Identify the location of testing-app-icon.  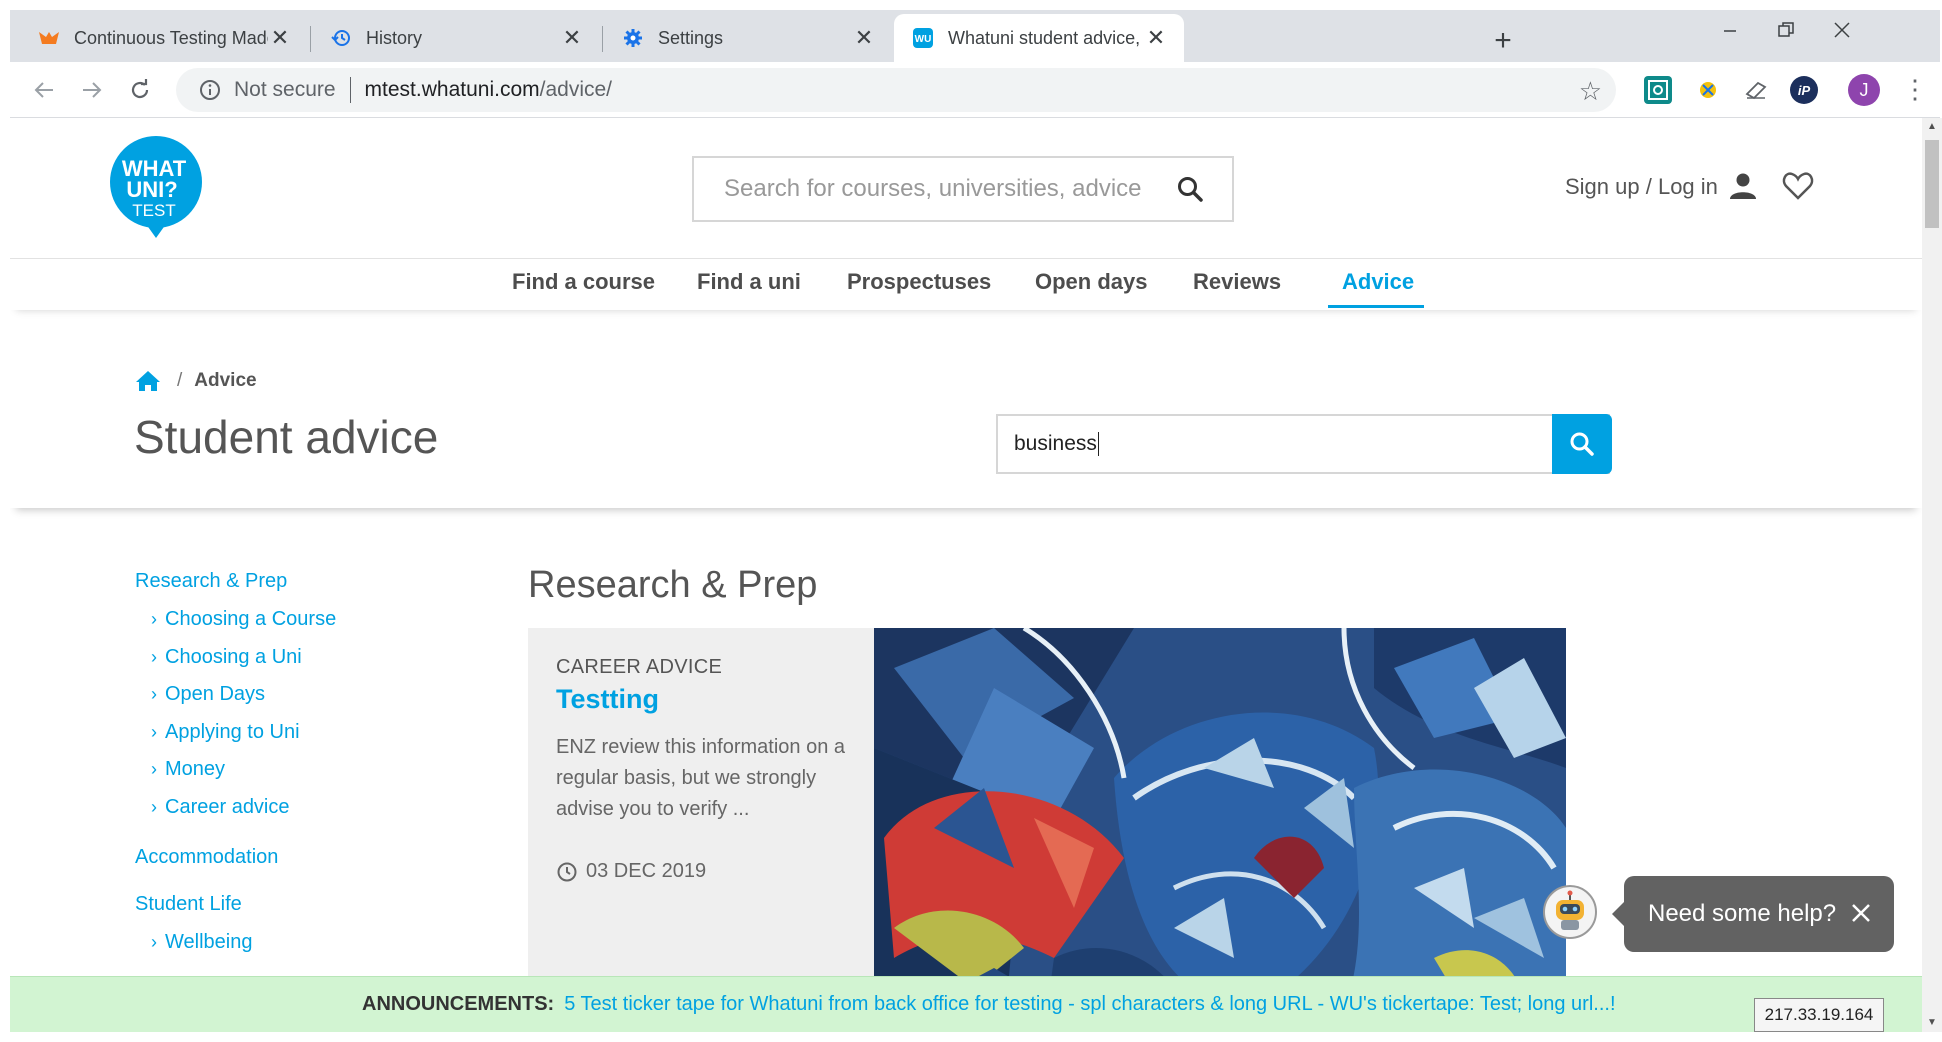
(49, 38).